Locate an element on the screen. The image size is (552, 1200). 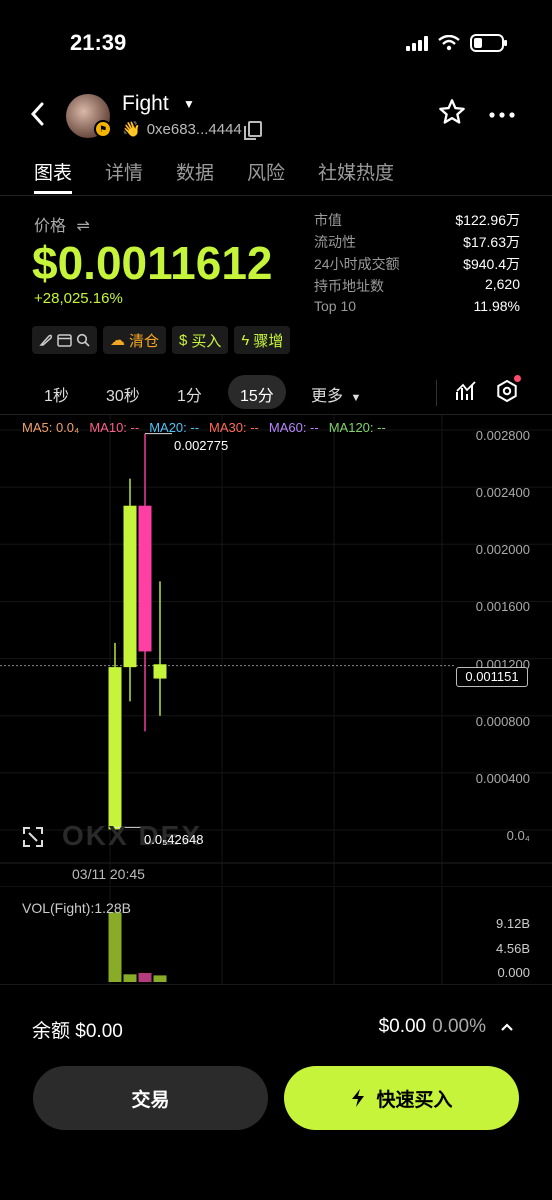
status-icons is located at coordinates (456, 43).